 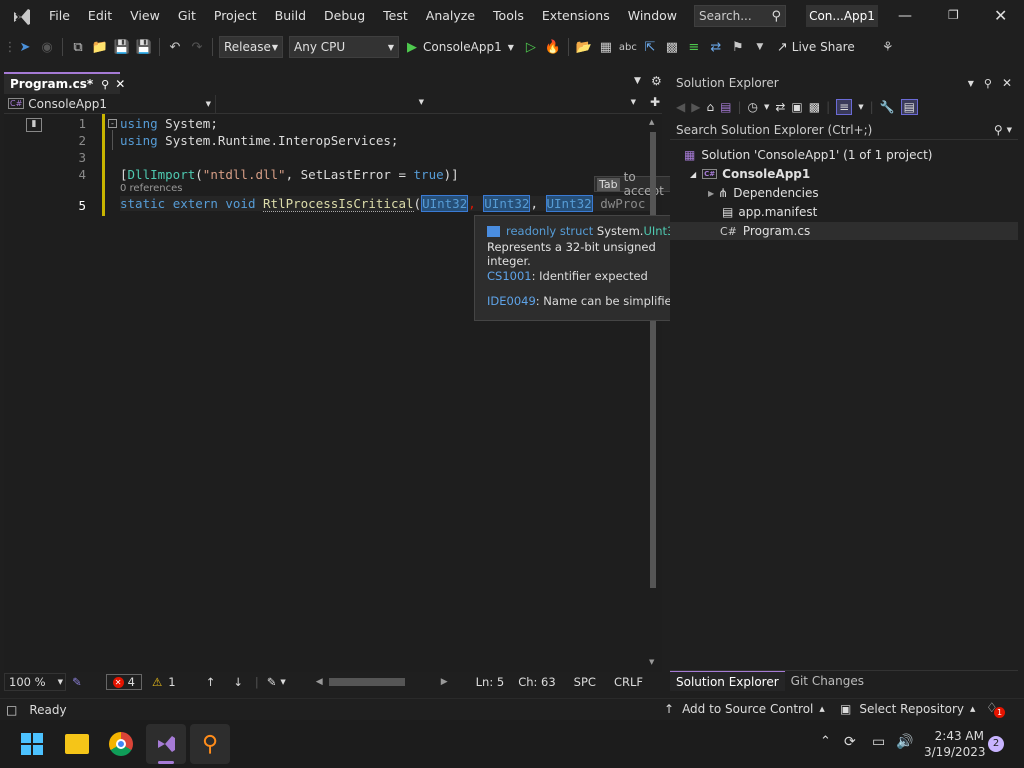 I want to click on layout-icon: ▦, so click(x=606, y=47).